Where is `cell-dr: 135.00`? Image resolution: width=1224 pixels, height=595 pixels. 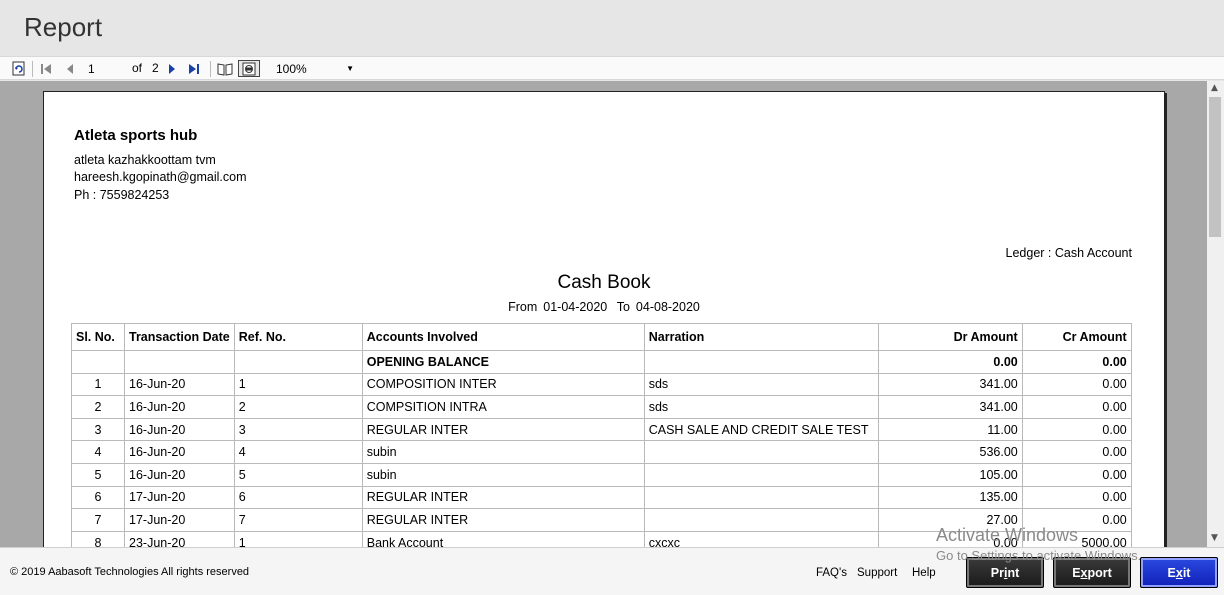 cell-dr: 135.00 is located at coordinates (950, 497).